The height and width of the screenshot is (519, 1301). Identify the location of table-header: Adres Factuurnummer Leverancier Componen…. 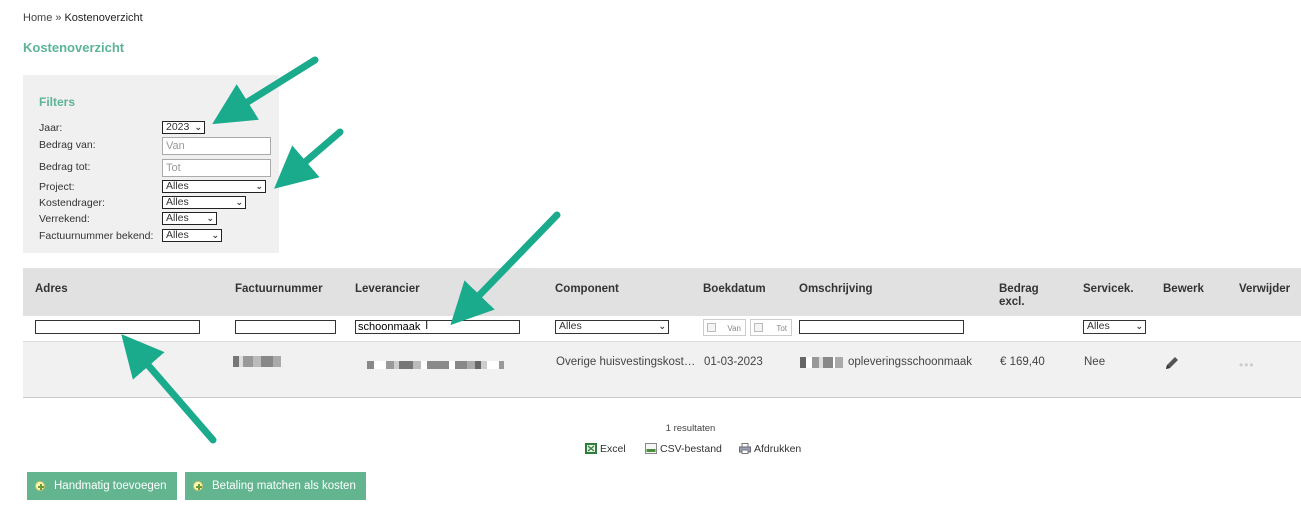
(662, 292).